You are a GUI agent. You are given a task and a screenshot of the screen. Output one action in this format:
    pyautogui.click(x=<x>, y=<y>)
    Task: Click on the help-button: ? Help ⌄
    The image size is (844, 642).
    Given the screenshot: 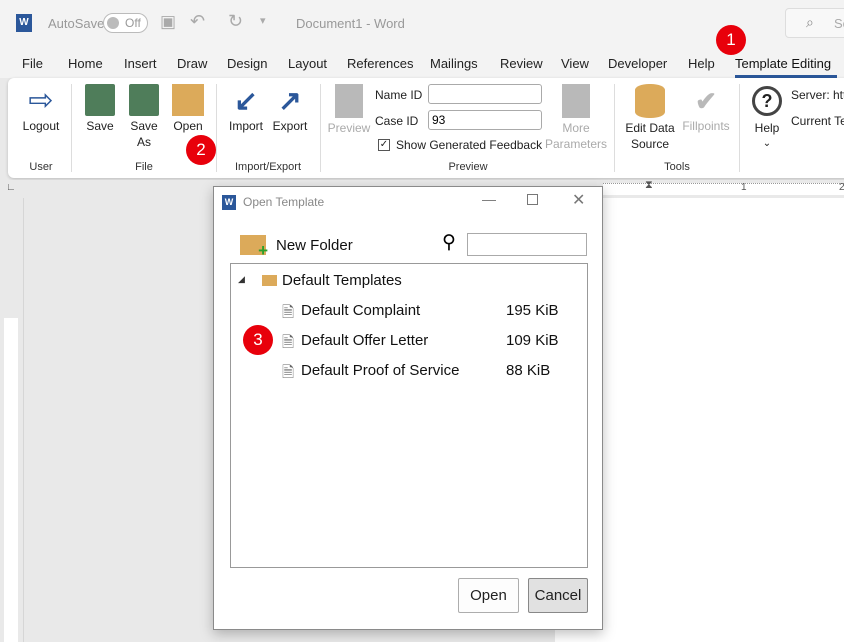 What is the action you would take?
    pyautogui.click(x=767, y=118)
    